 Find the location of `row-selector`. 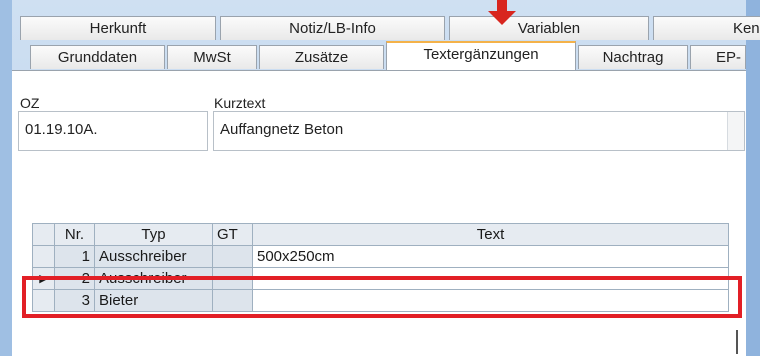

row-selector is located at coordinates (43, 256).